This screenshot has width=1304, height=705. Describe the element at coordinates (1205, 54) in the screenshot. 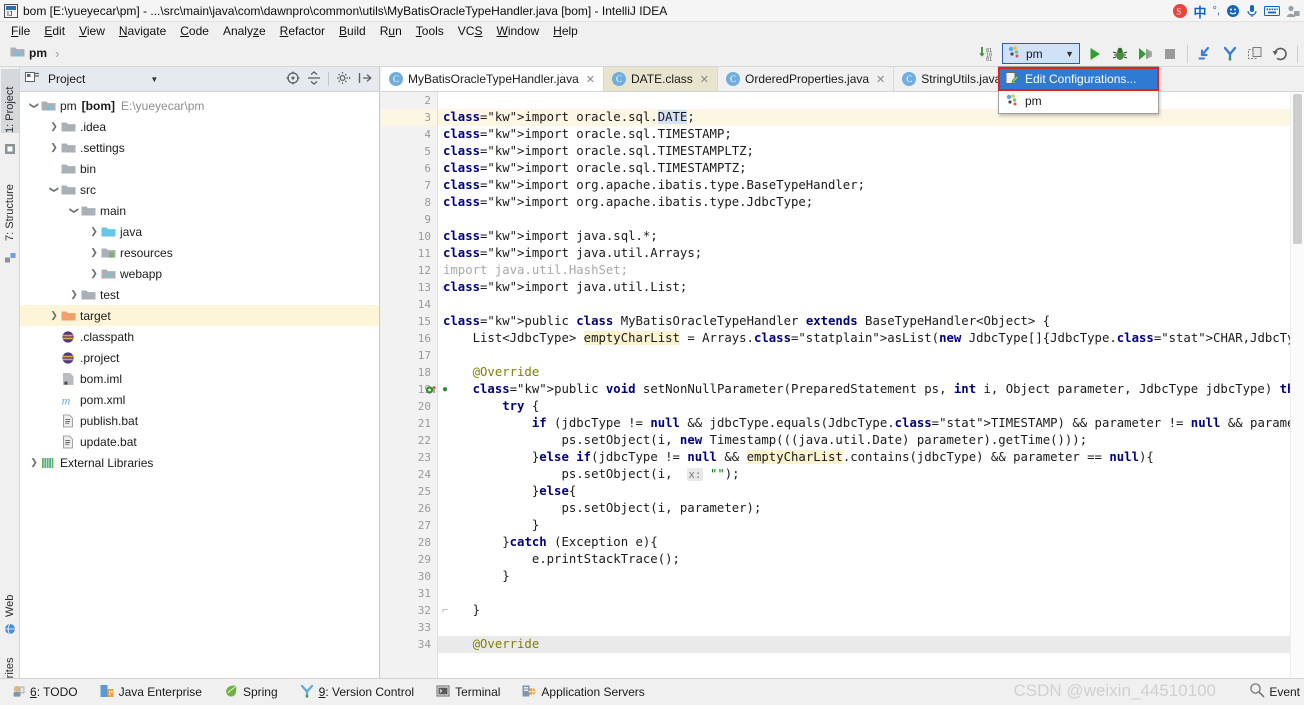

I see `update-vcs-button` at that location.